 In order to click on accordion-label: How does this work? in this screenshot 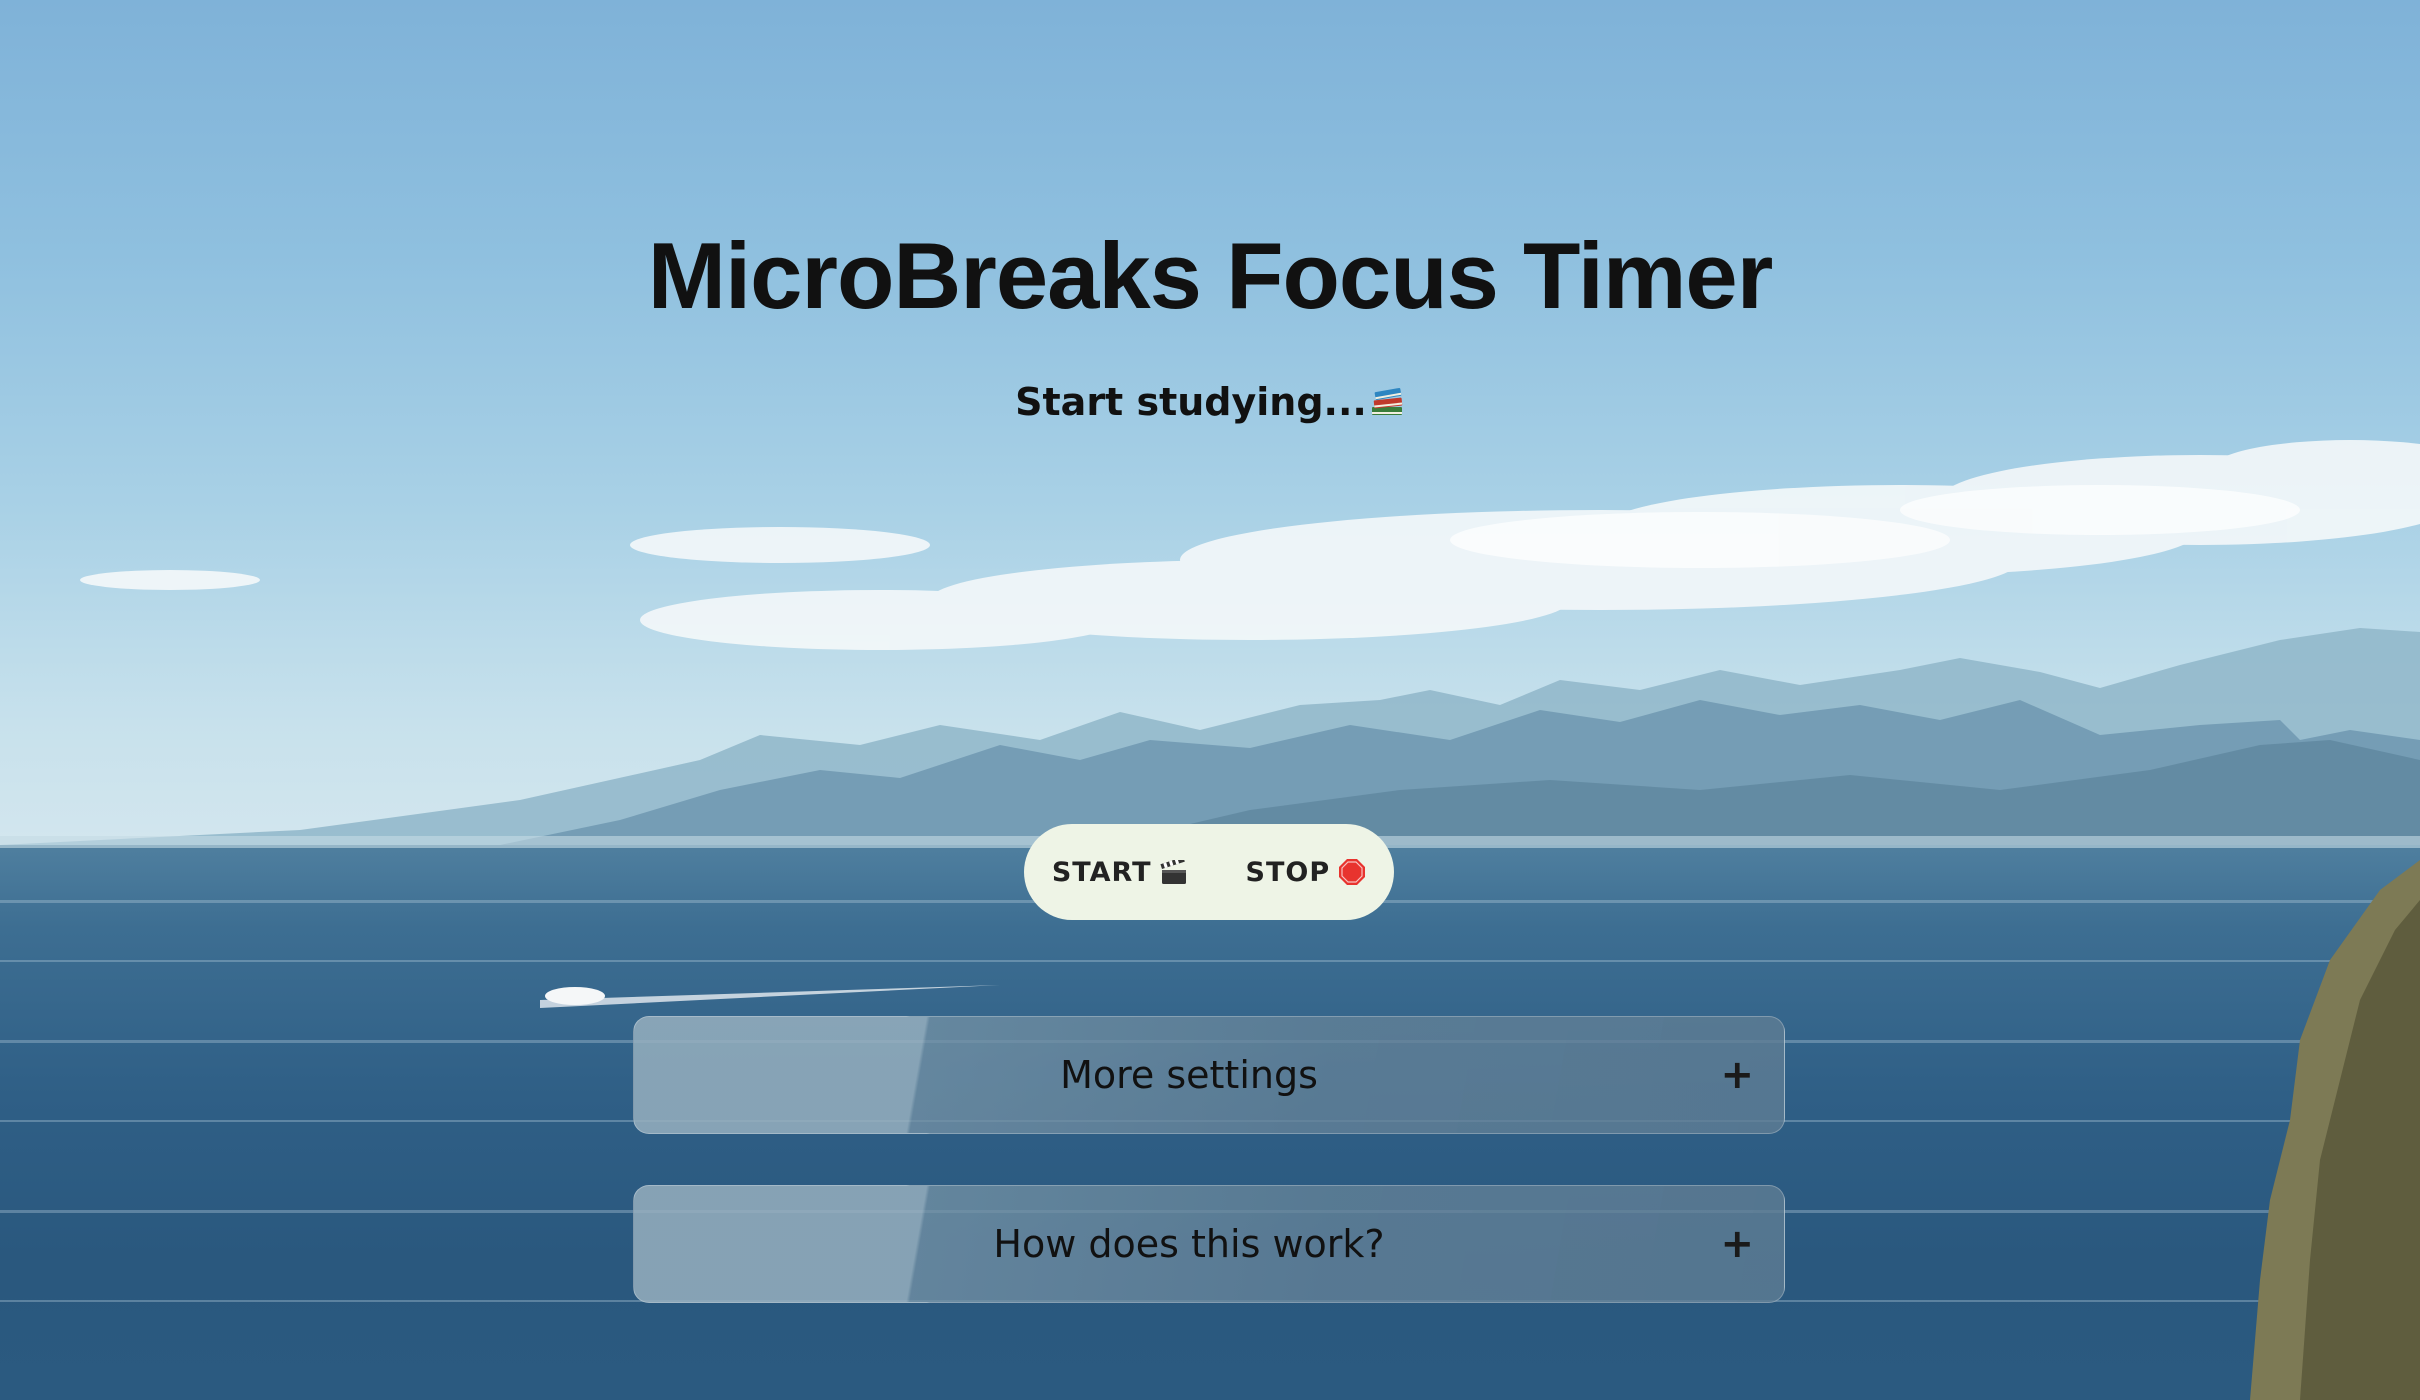, I will do `click(1189, 1244)`.